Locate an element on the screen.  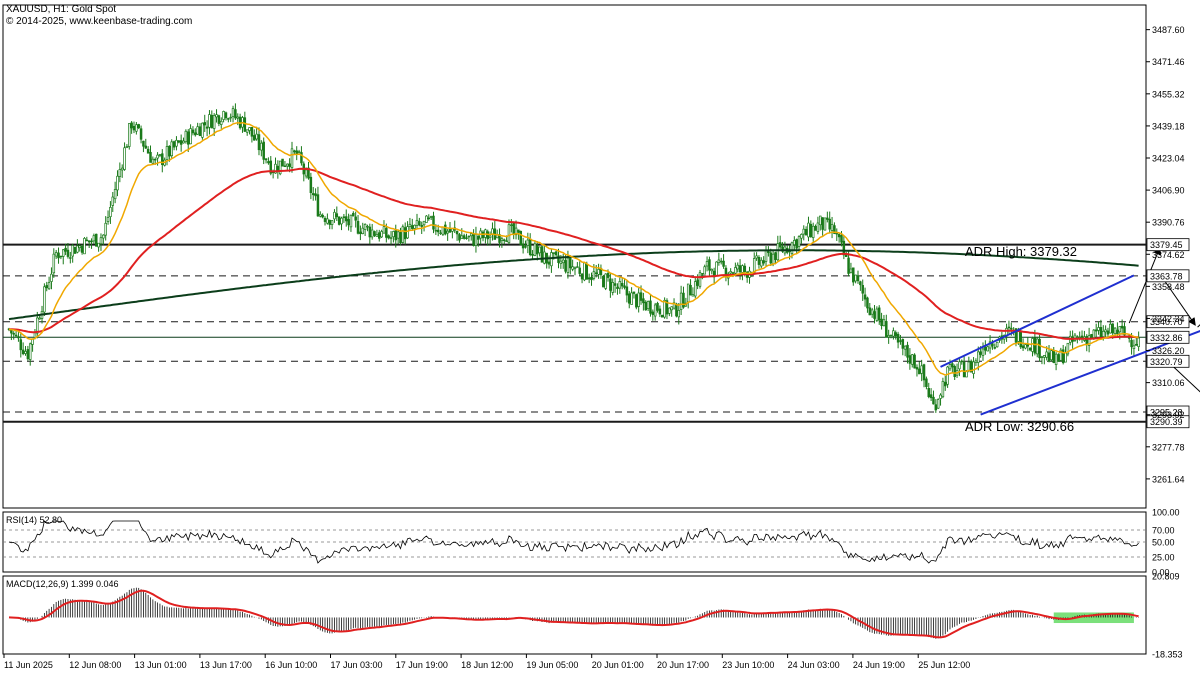
y-tick-label: 3487.60 is located at coordinates (1168, 30).